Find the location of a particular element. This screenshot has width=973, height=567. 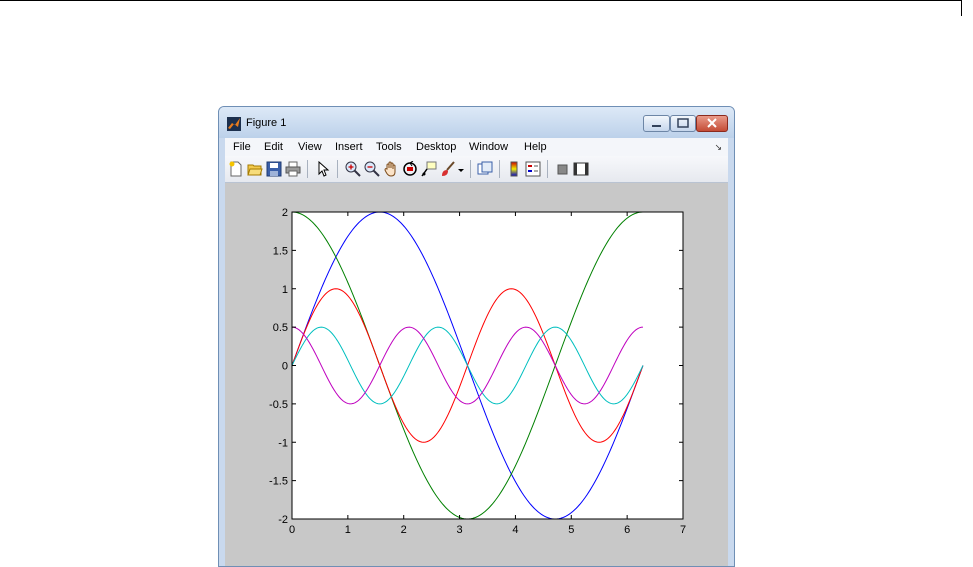

menu-insert: Insert is located at coordinates (349, 147).